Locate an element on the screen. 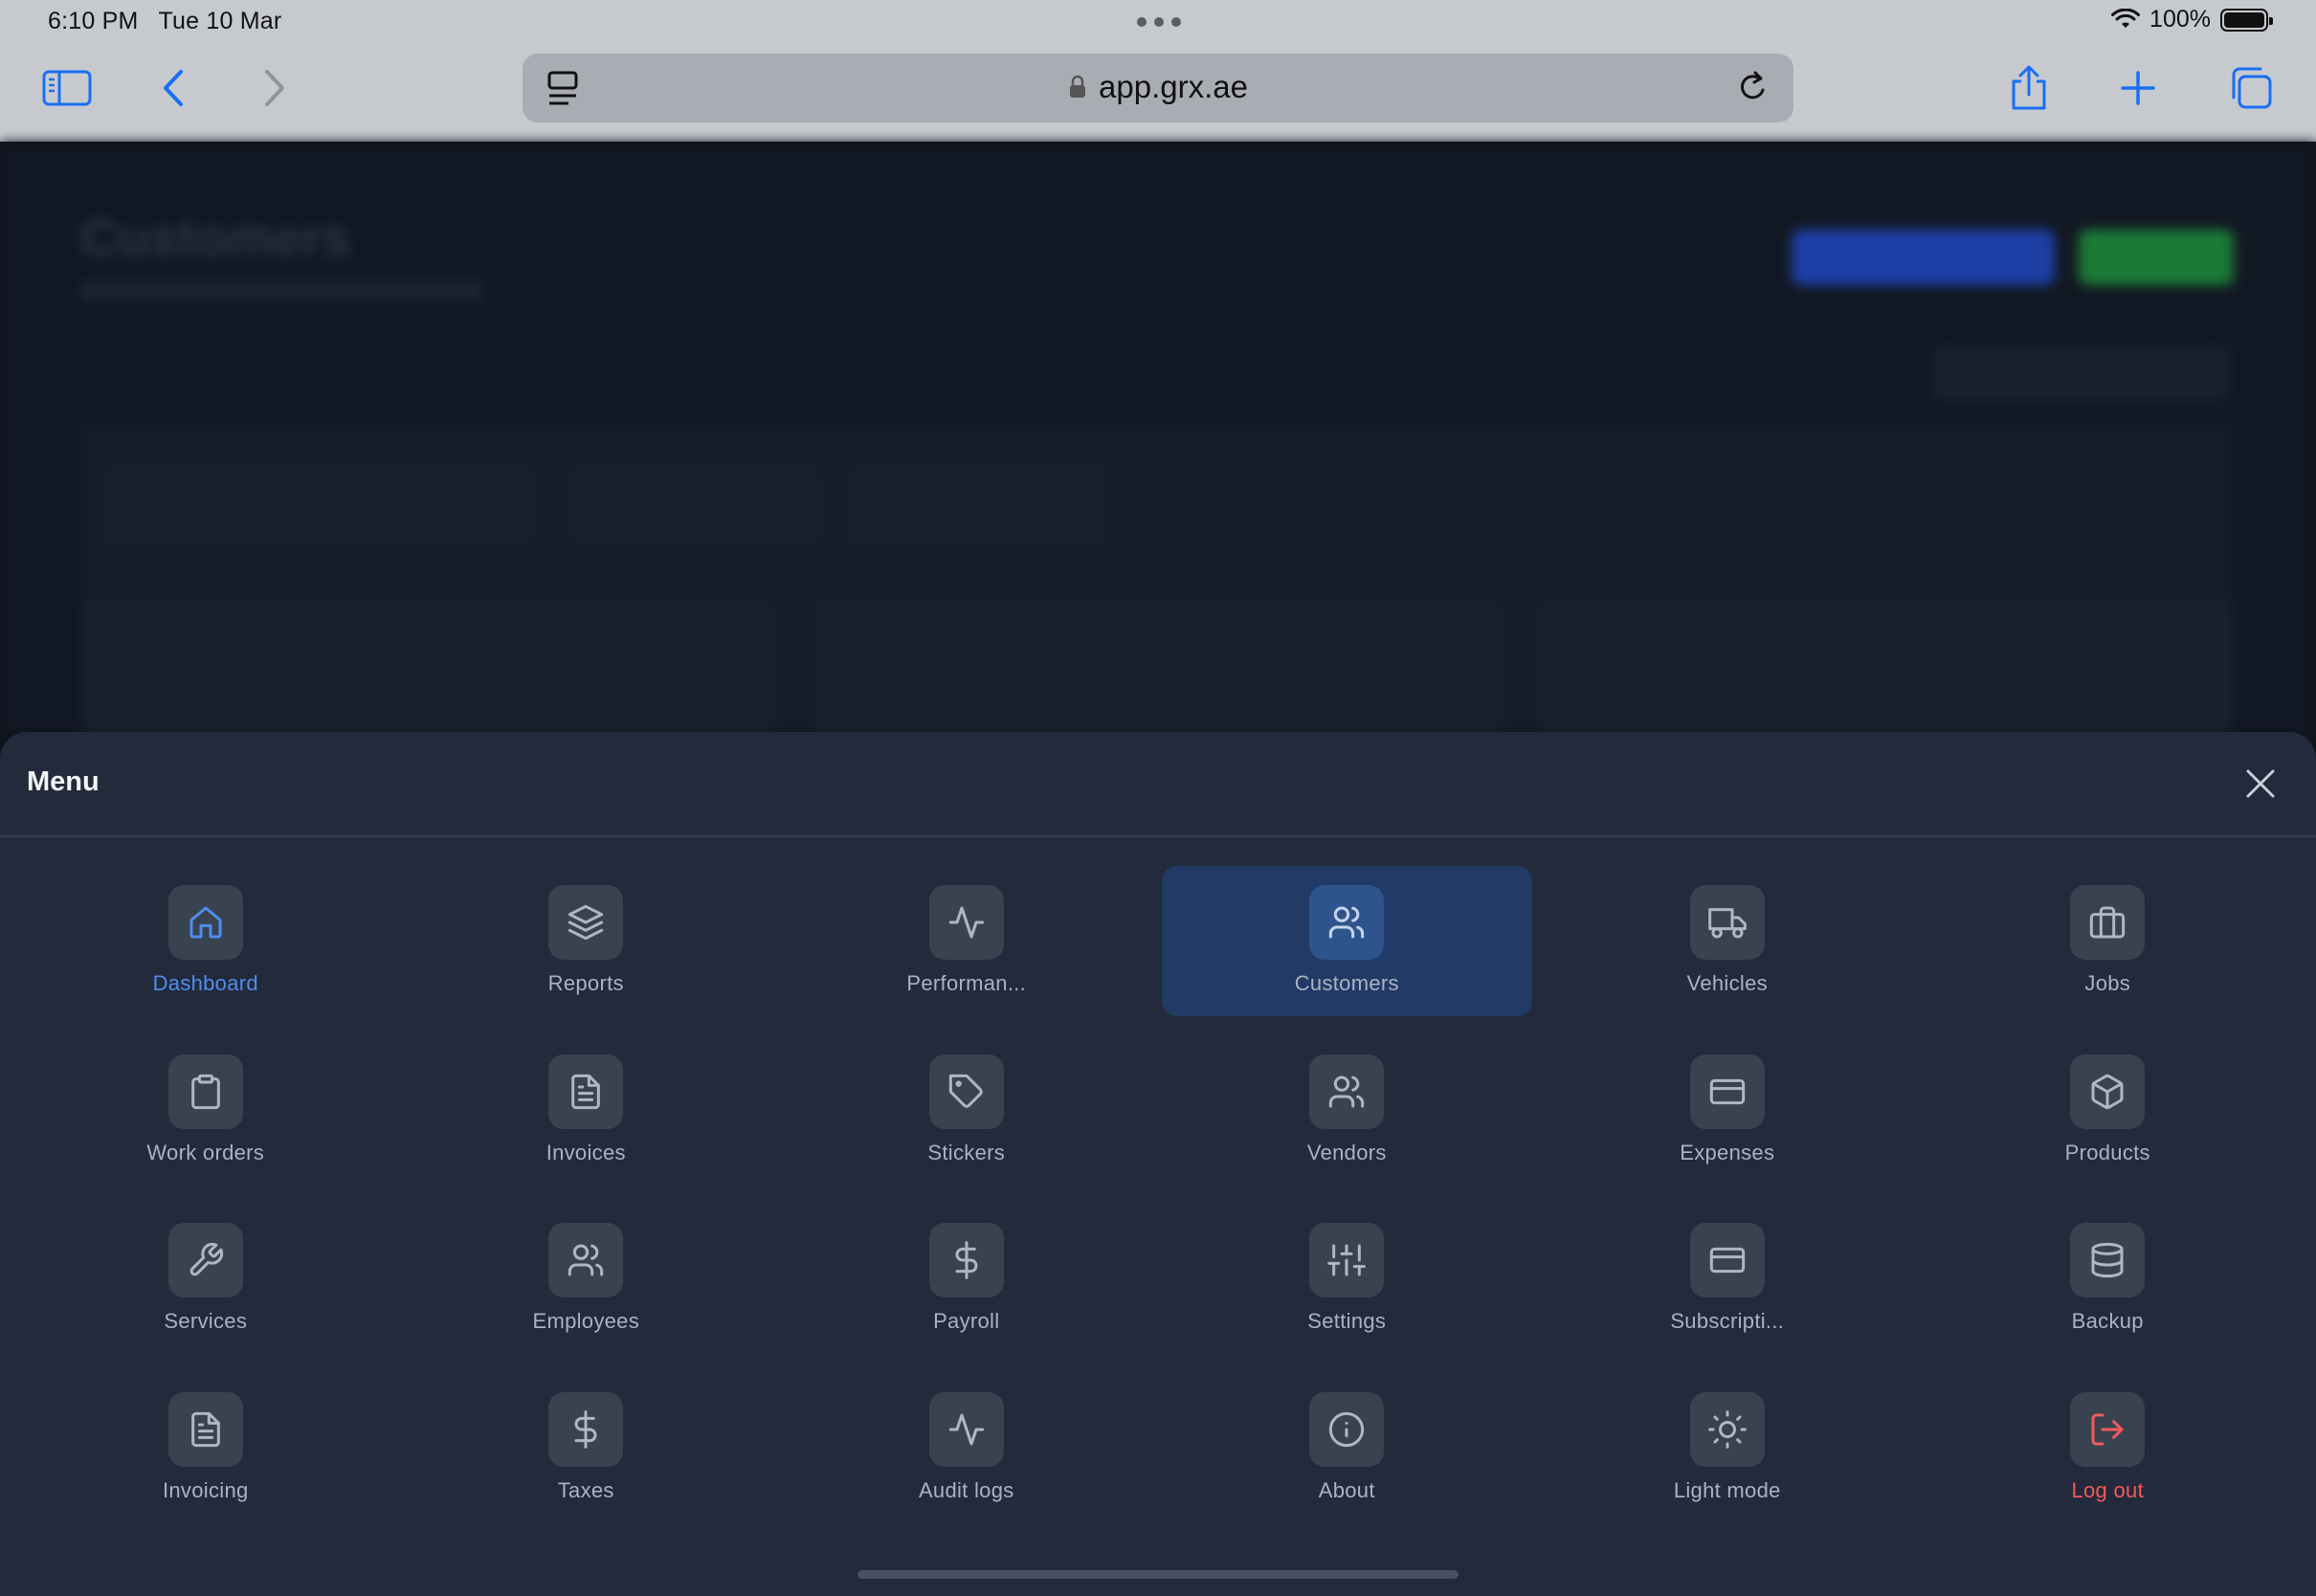 The image size is (2316, 1596). status-time: 6:10 PM Tue 10 Mar is located at coordinates (165, 21).